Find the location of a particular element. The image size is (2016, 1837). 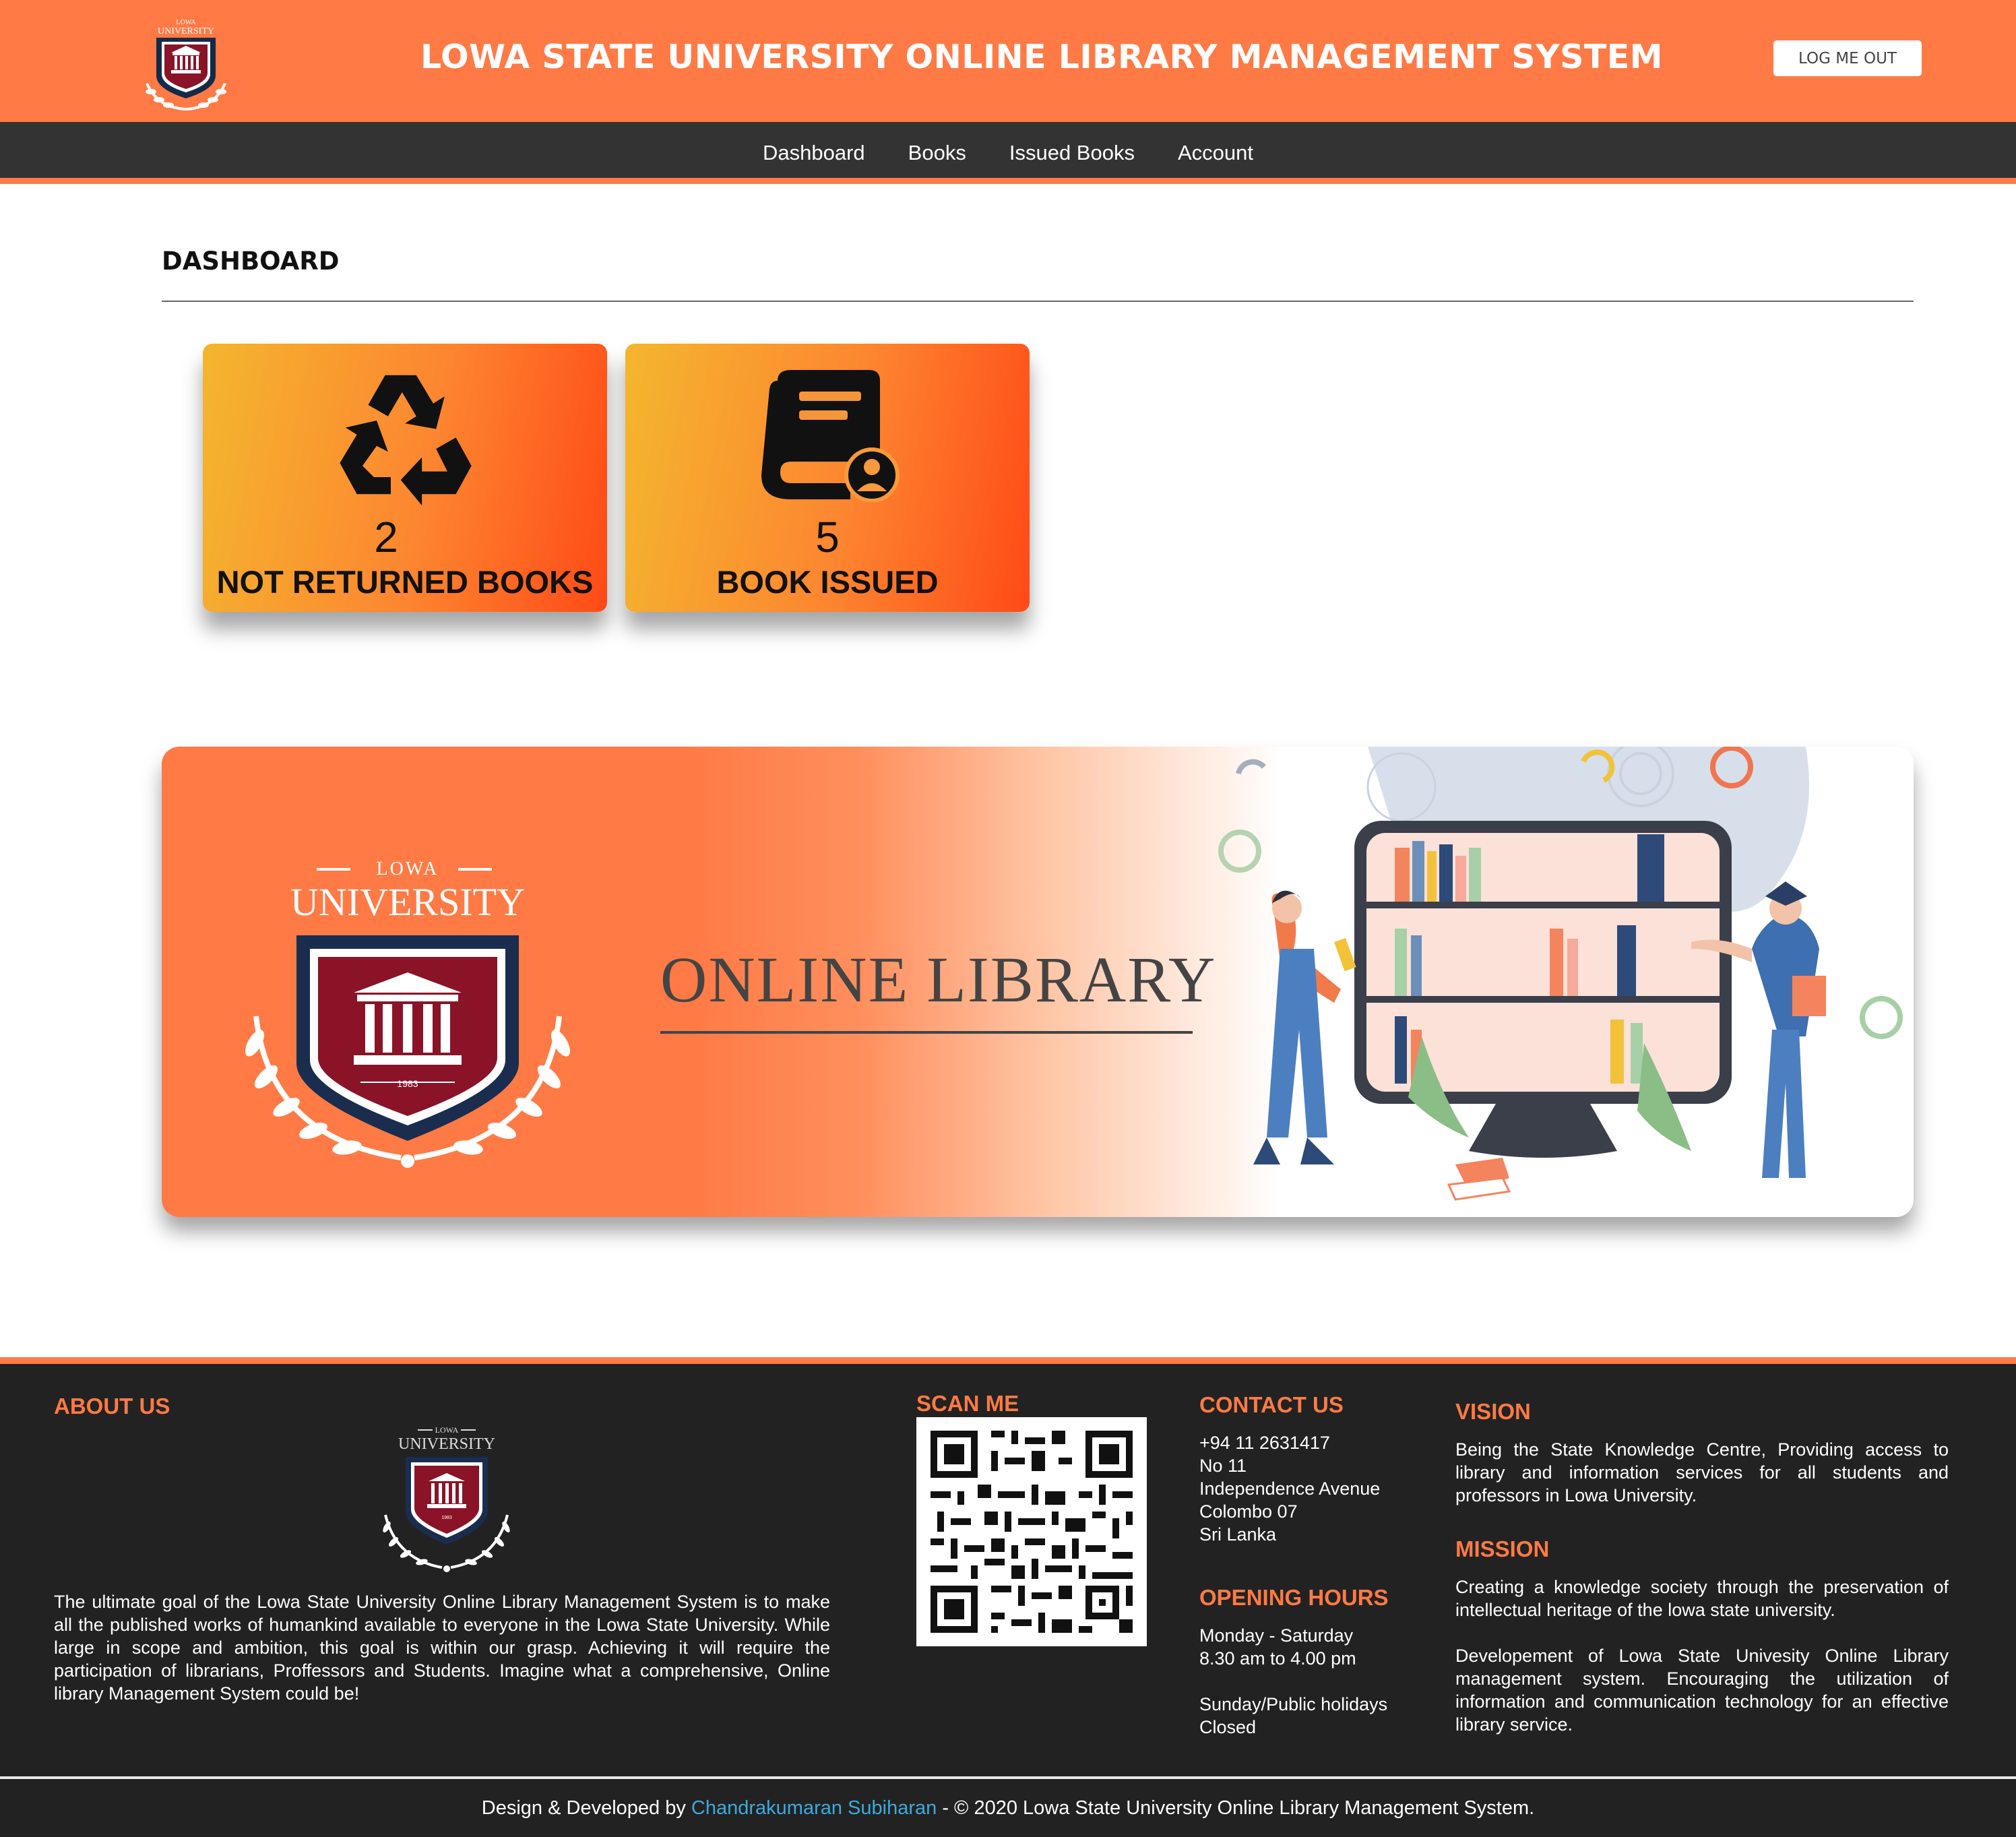

mission-heading: MISSION is located at coordinates (1503, 1548).